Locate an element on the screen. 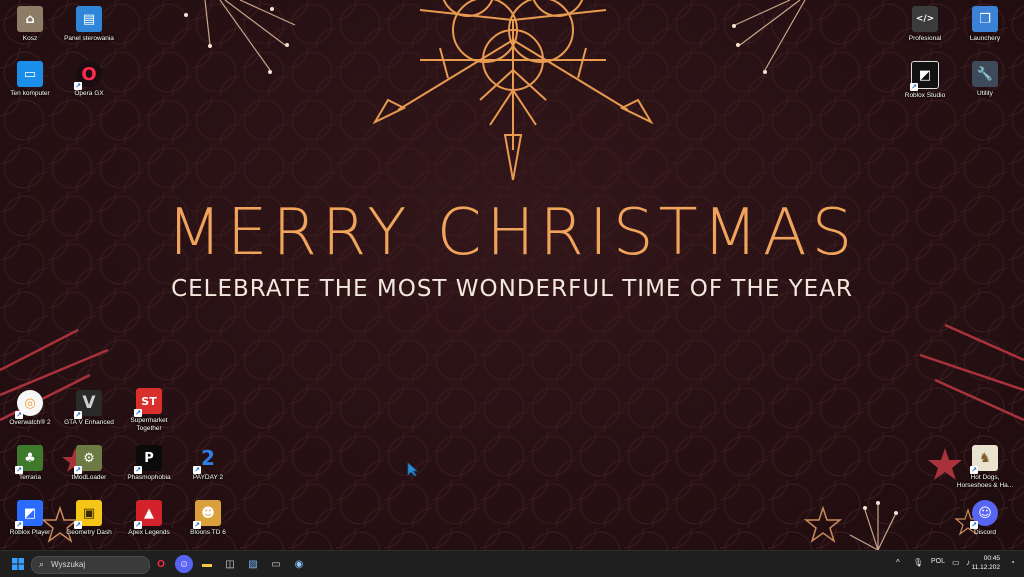 This screenshot has width=1024, height=577. icon-label: PAYDAY 2 is located at coordinates (208, 477).